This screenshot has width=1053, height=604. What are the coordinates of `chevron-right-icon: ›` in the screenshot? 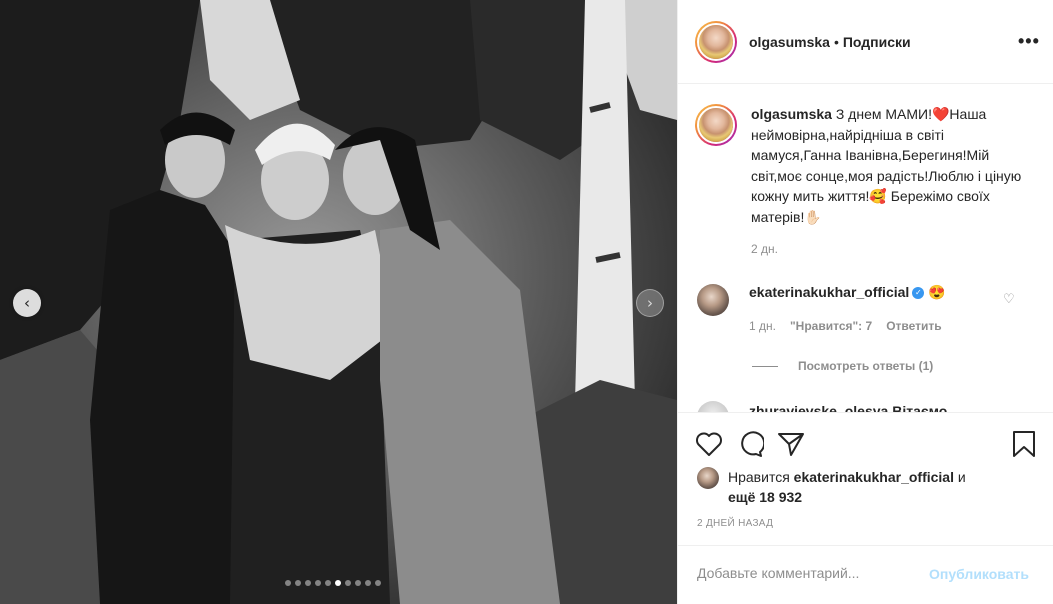 It's located at (650, 302).